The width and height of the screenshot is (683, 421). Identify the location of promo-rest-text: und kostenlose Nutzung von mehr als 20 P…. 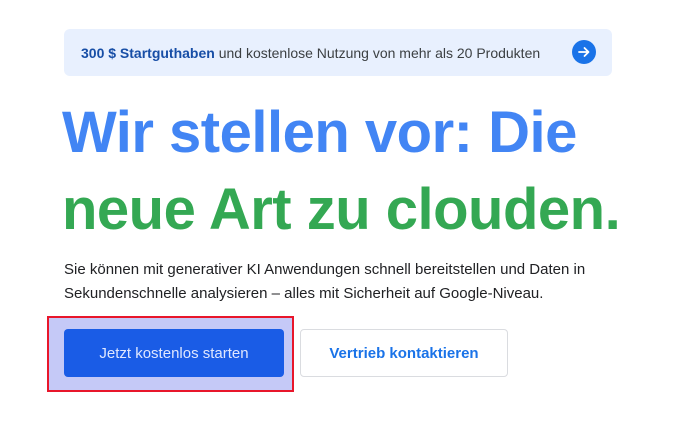
(377, 52).